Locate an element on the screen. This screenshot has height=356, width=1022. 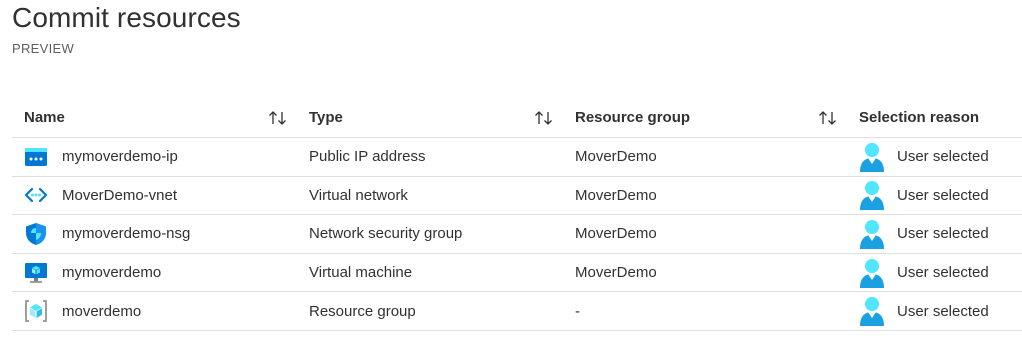
cell-name: mymoverdemo-ip is located at coordinates (154, 157).